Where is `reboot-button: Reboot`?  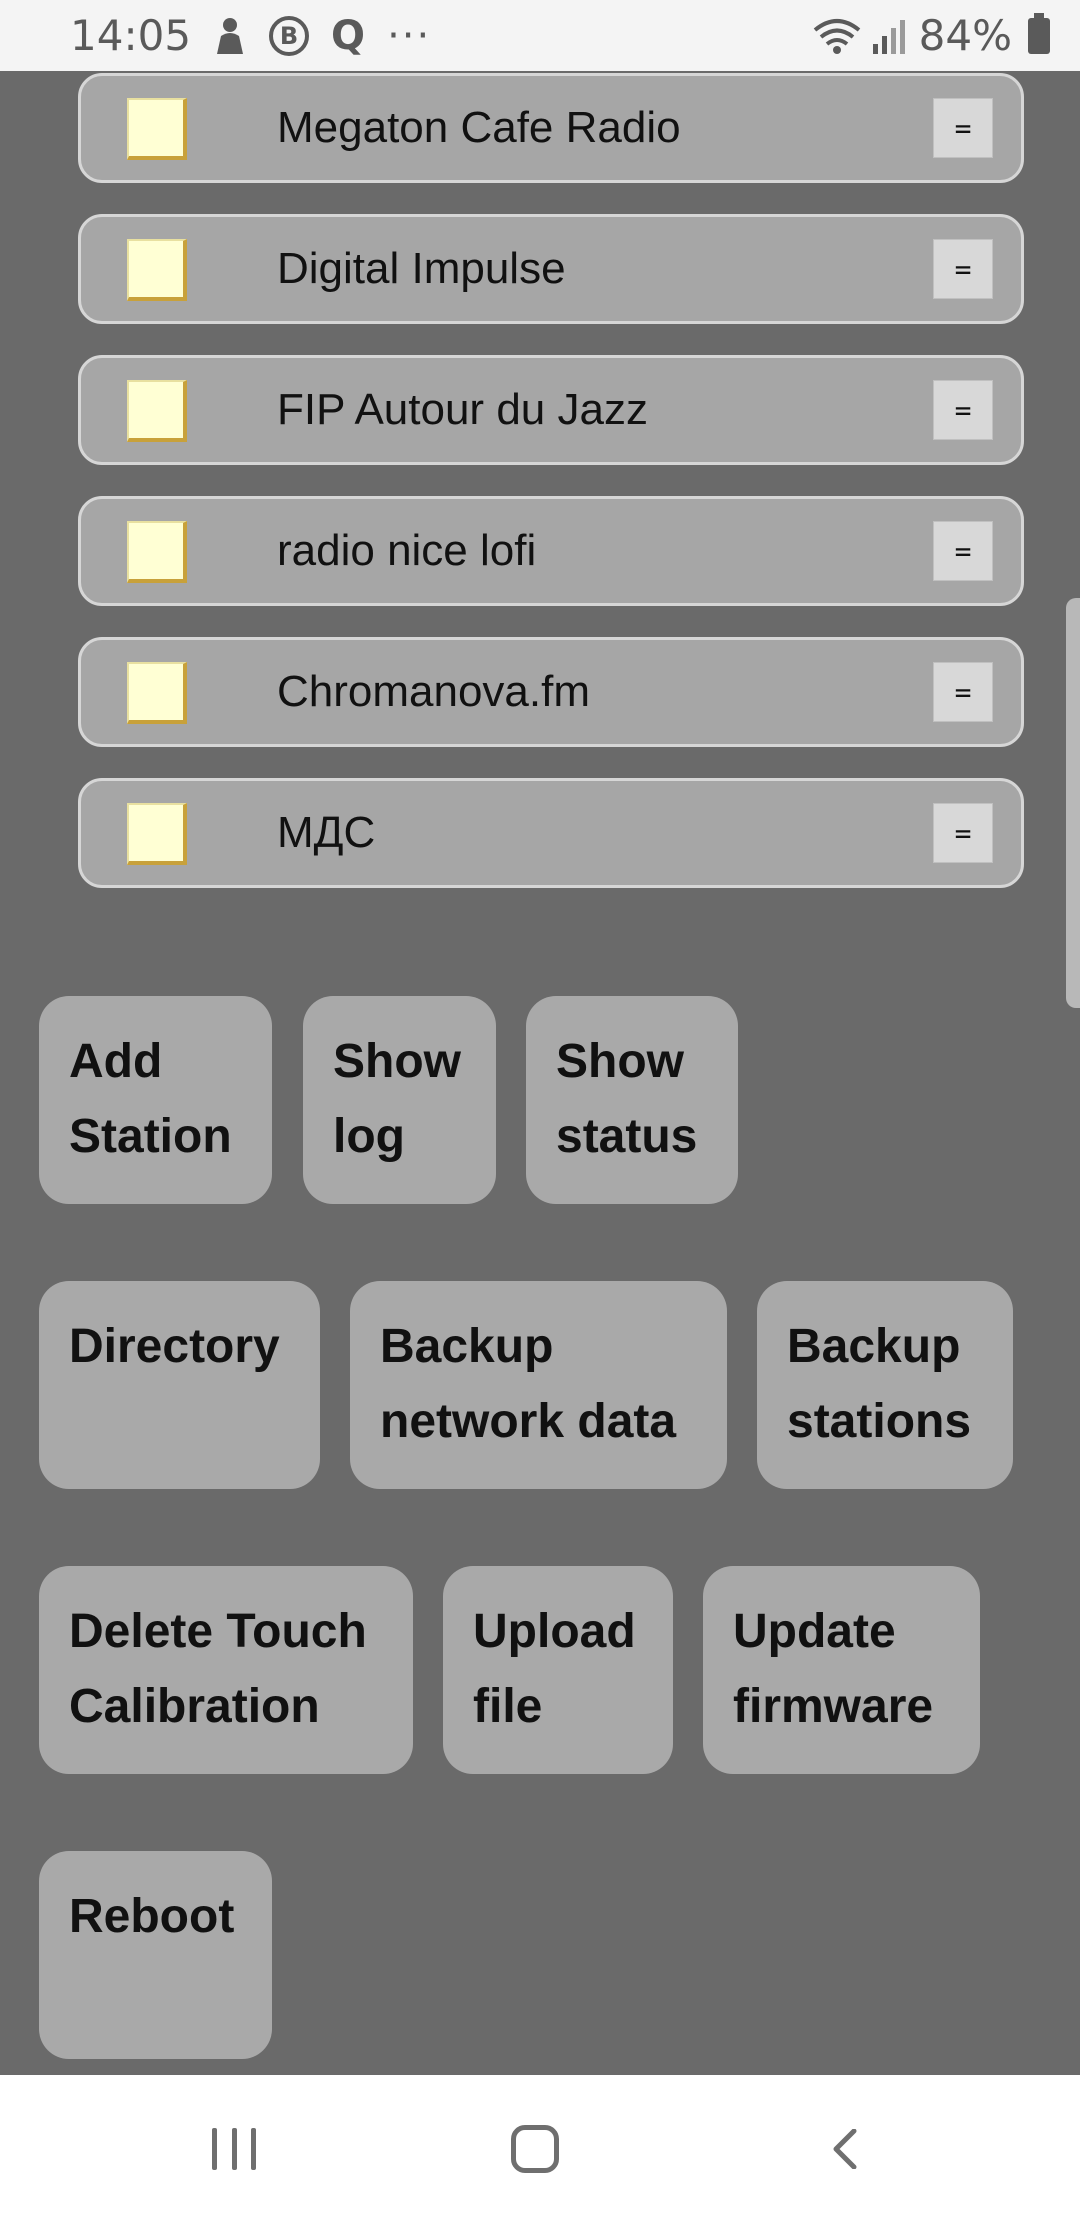
reboot-button: Reboot is located at coordinates (155, 1955).